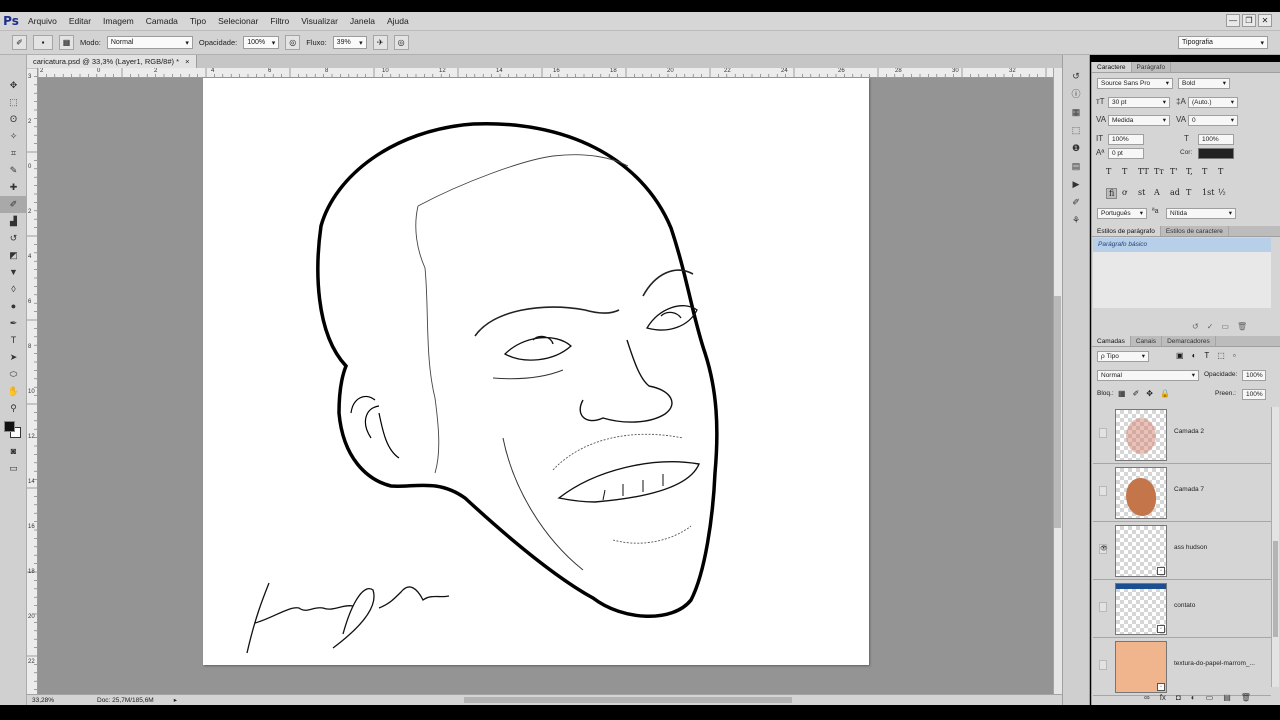 Image resolution: width=1280 pixels, height=720 pixels. Describe the element at coordinates (1265, 20) in the screenshot. I see `close-button: ✕` at that location.